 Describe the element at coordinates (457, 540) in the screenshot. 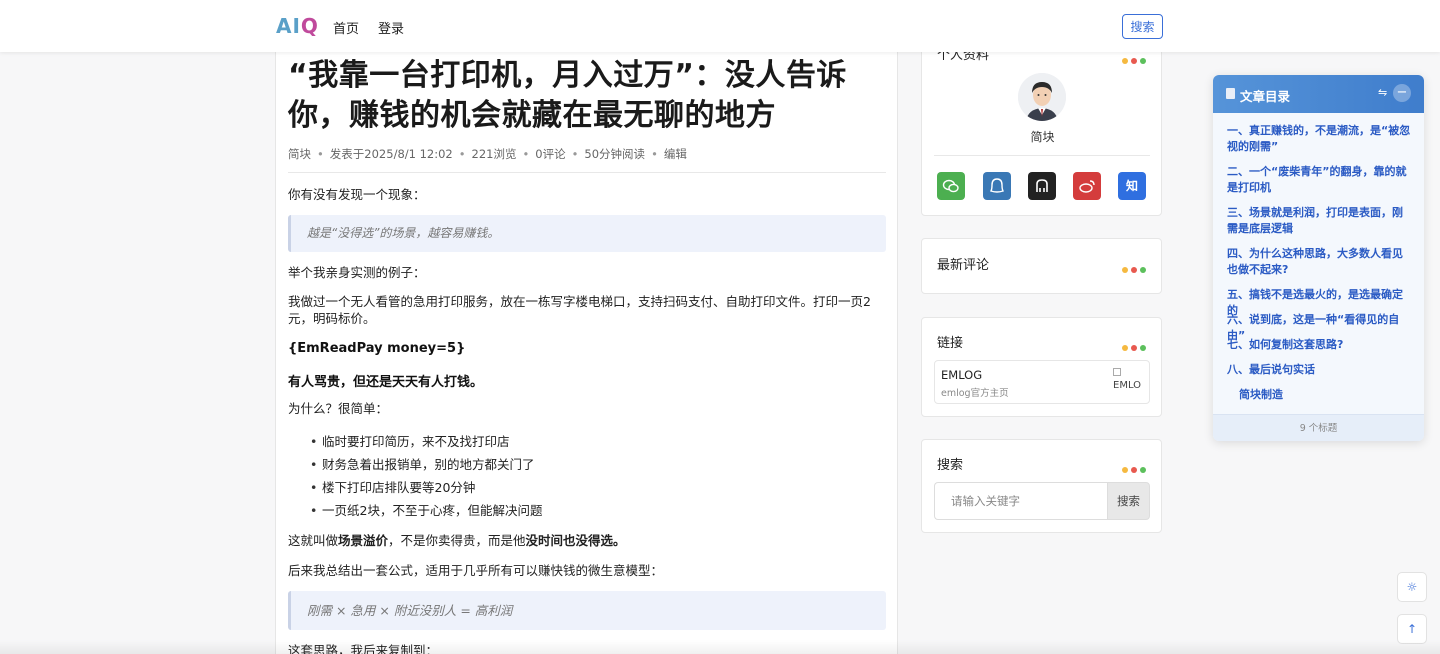

I see `paragraph: 这就叫做场景溢价，不是你卖得贵，而是他没时间也没得选。` at that location.